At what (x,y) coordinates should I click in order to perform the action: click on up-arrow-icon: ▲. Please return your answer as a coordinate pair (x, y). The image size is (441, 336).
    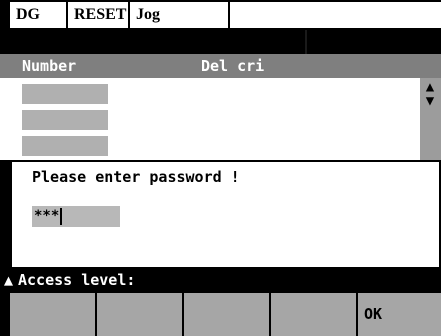
    Looking at the image, I should click on (9, 280).